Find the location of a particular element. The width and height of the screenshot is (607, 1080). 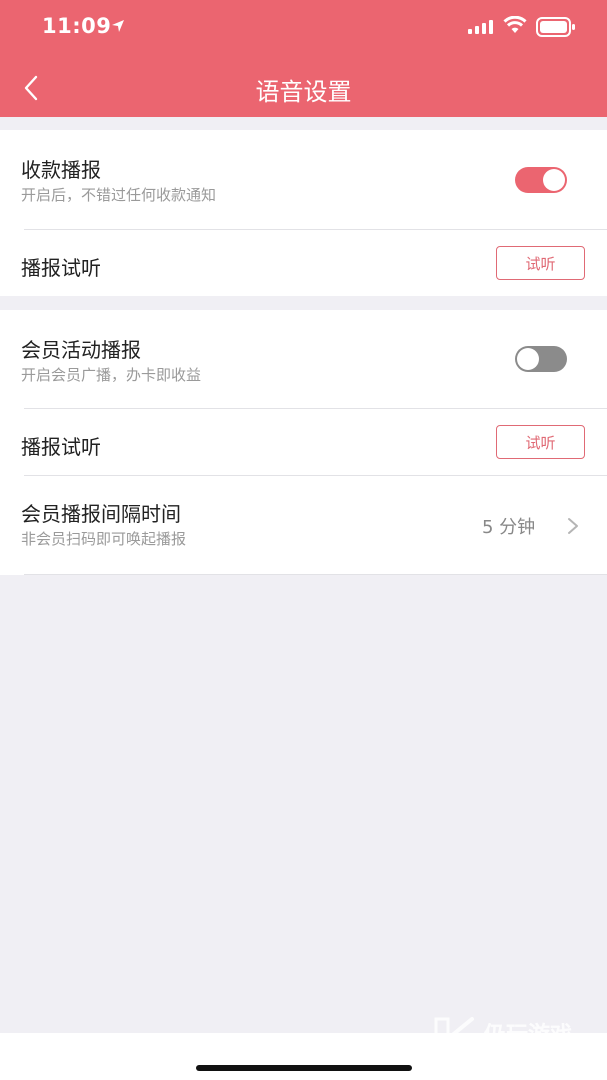

header-bar: 11:09 语音设置 is located at coordinates (303, 58).